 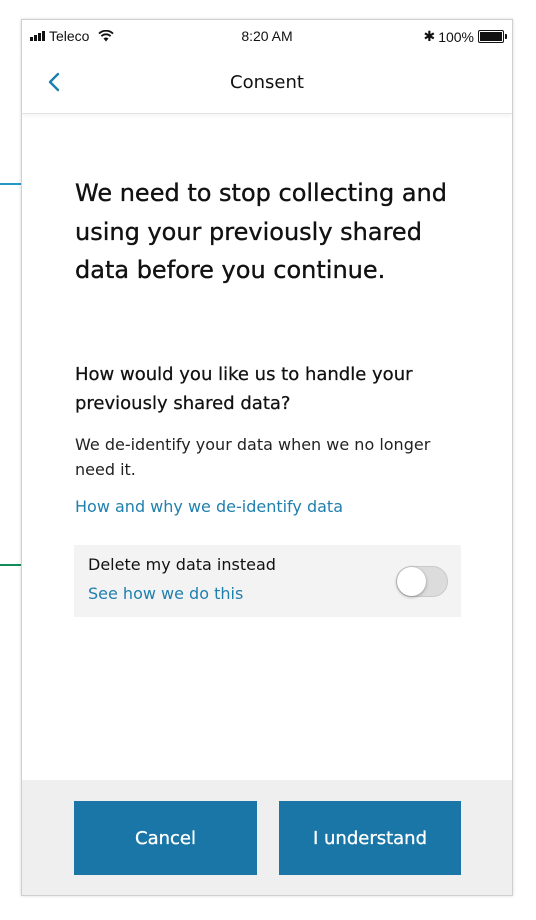 I want to click on bluetooth-icon: ✱, so click(x=429, y=36).